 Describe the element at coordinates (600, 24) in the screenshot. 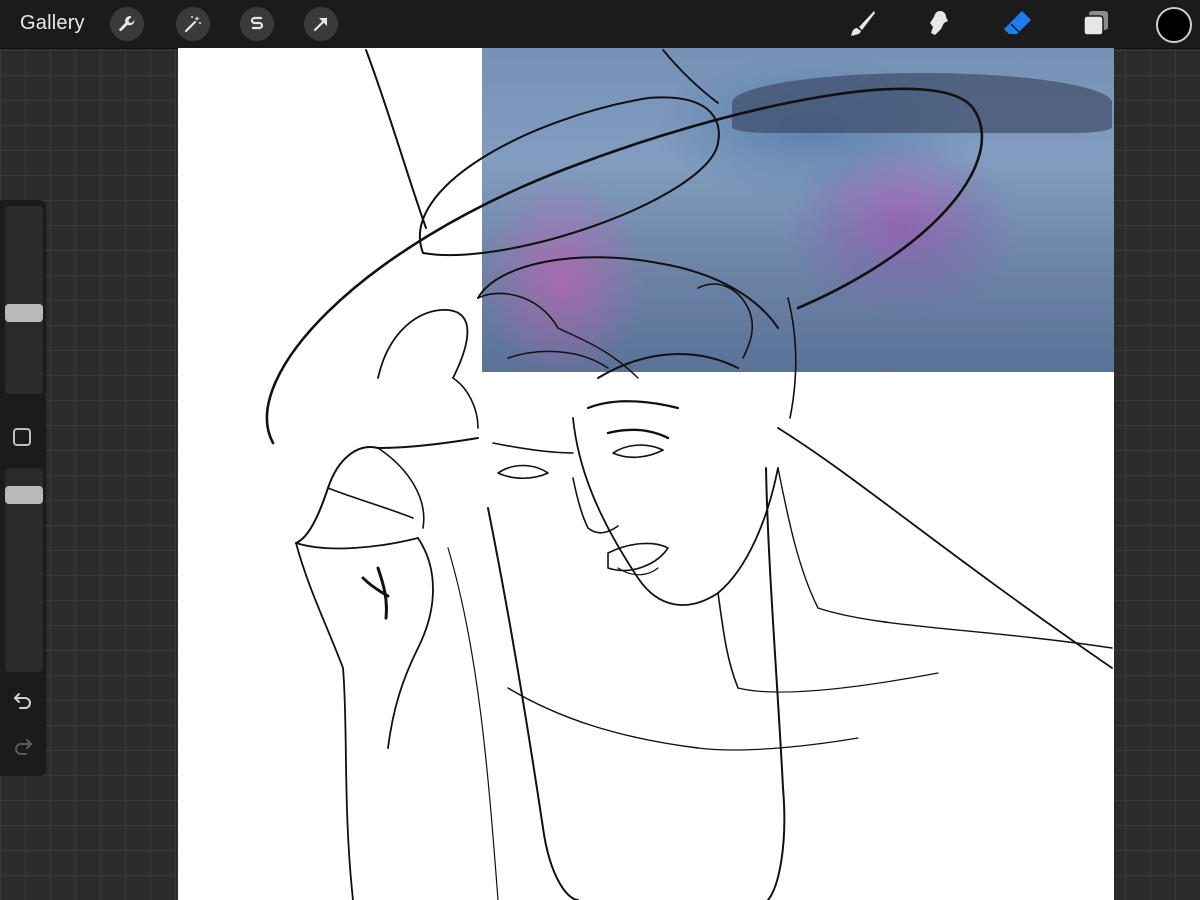

I see `top-toolbar: Gallery` at that location.